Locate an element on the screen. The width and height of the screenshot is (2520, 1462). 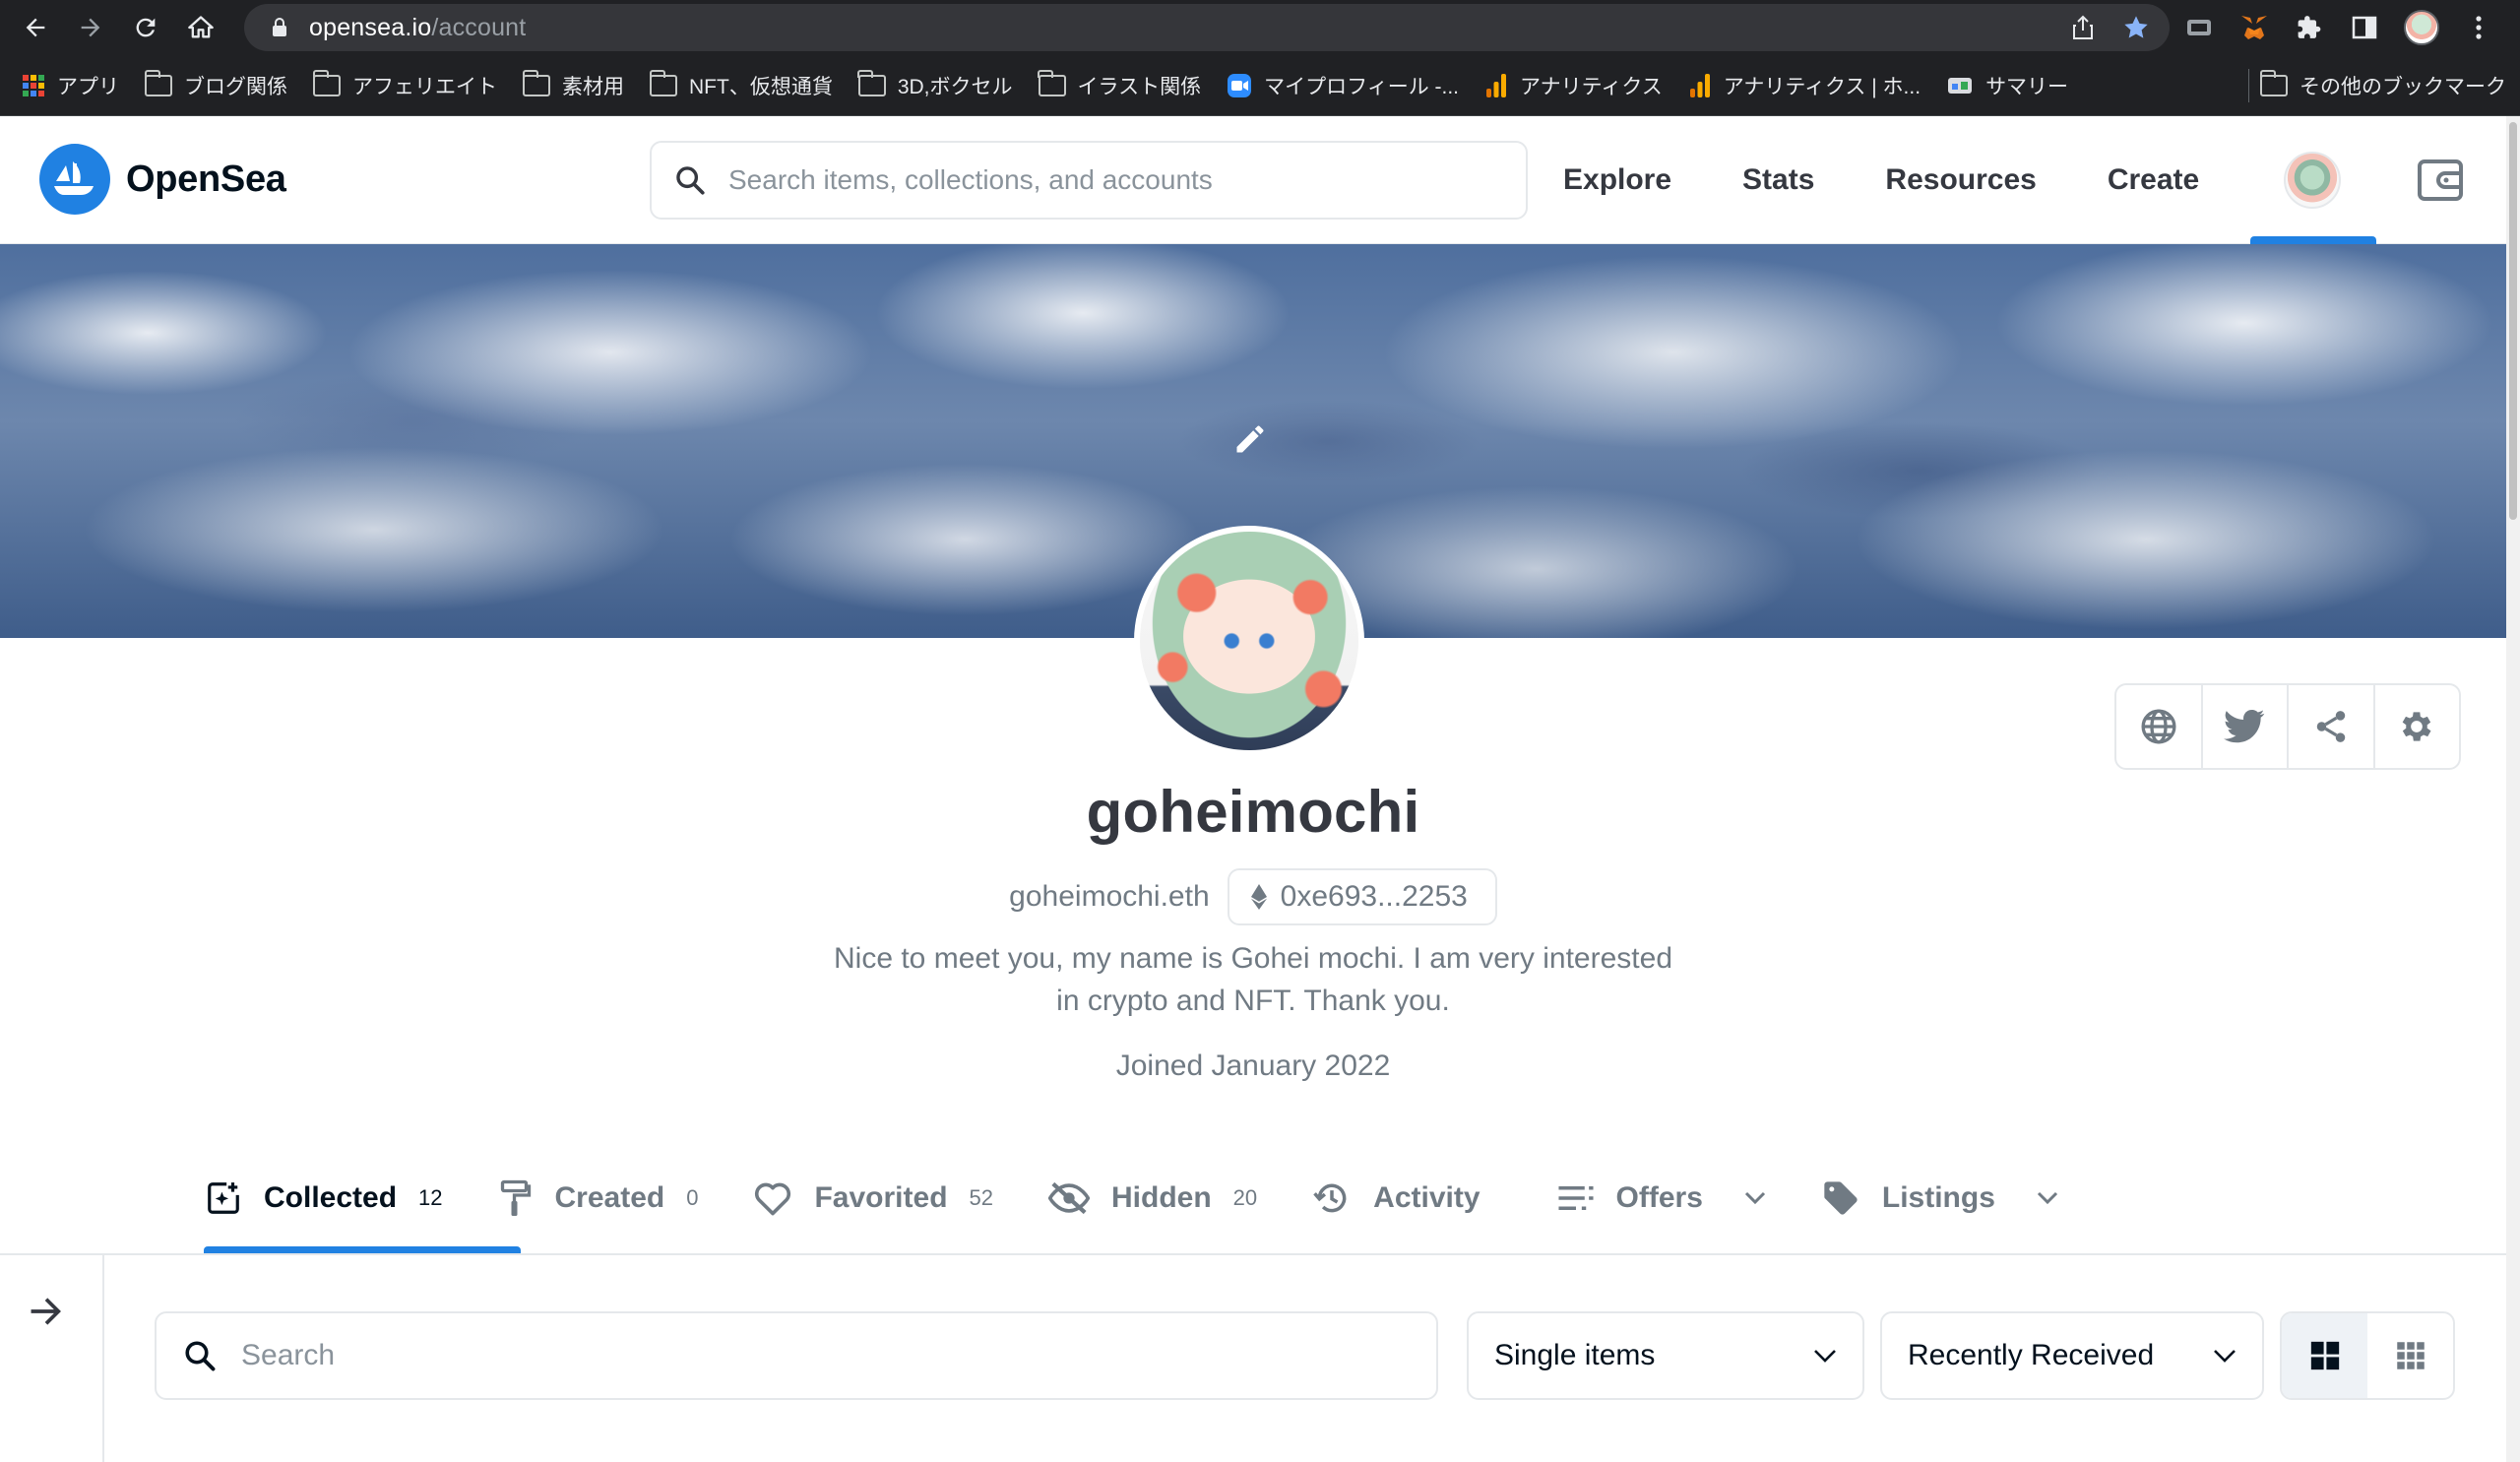
tab-collected: Collected 12 is located at coordinates (324, 1198).